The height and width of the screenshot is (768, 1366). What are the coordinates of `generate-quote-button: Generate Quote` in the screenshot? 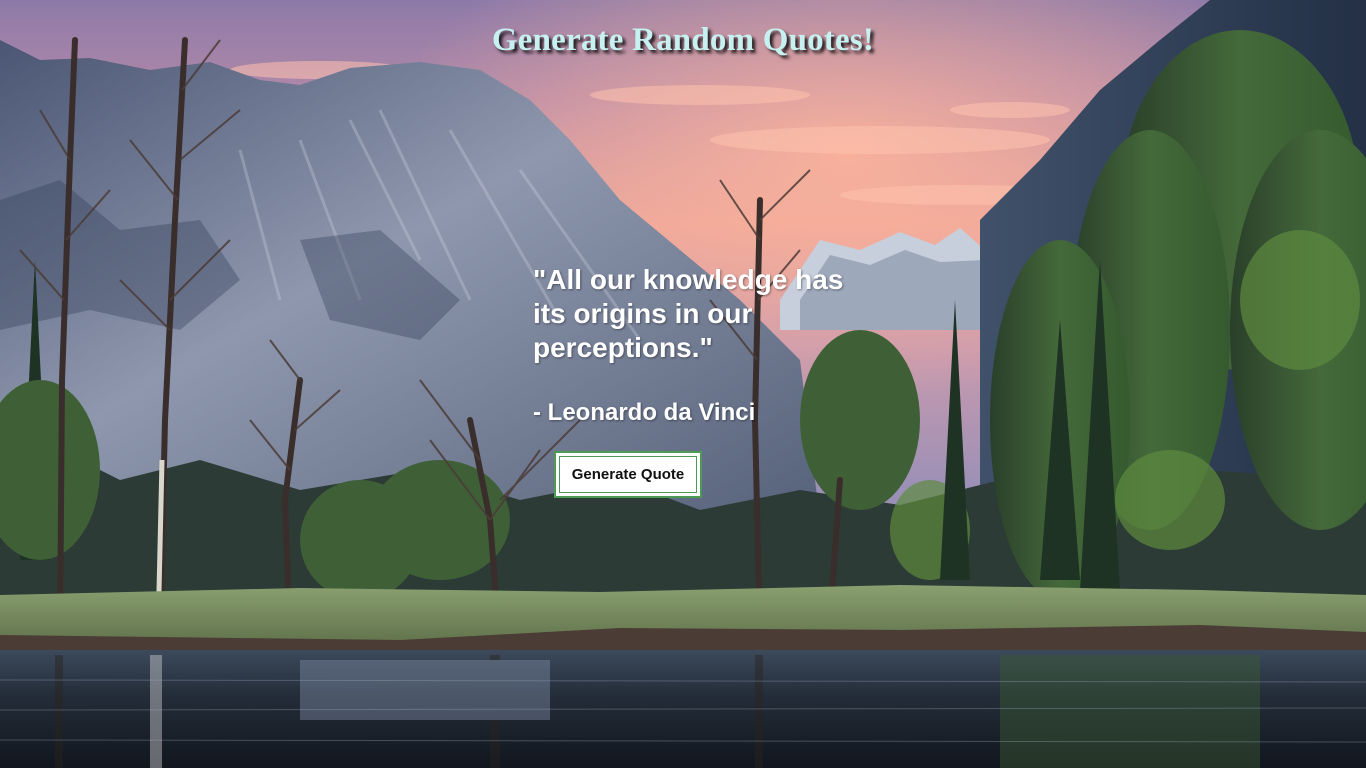 It's located at (628, 474).